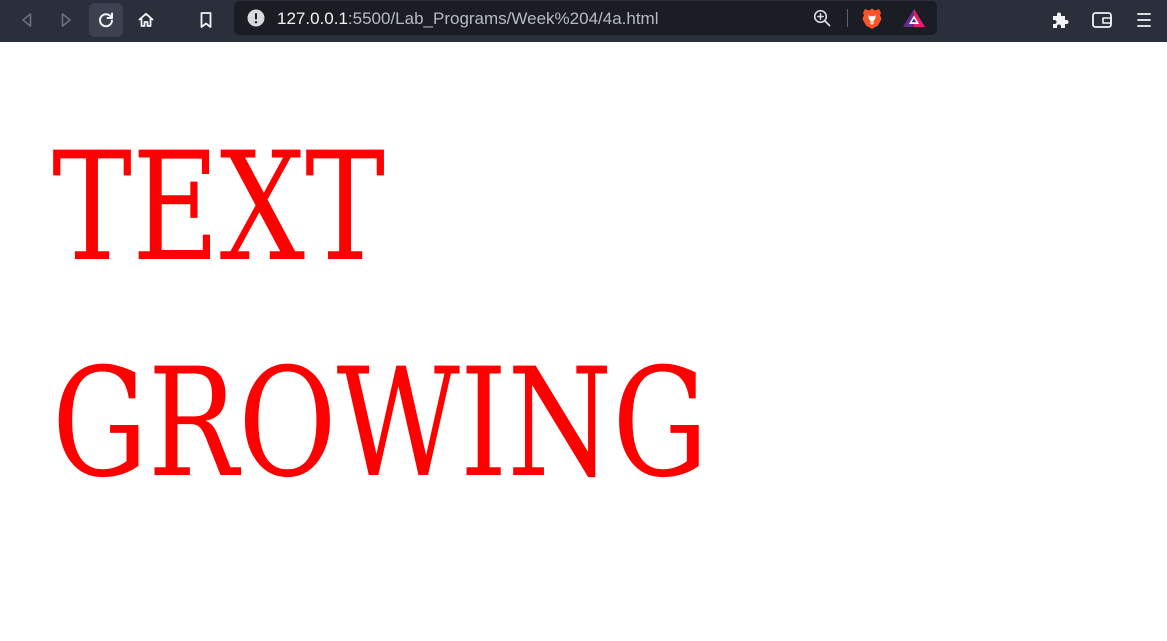 Image resolution: width=1167 pixels, height=641 pixels. I want to click on menu-icon, so click(1144, 20).